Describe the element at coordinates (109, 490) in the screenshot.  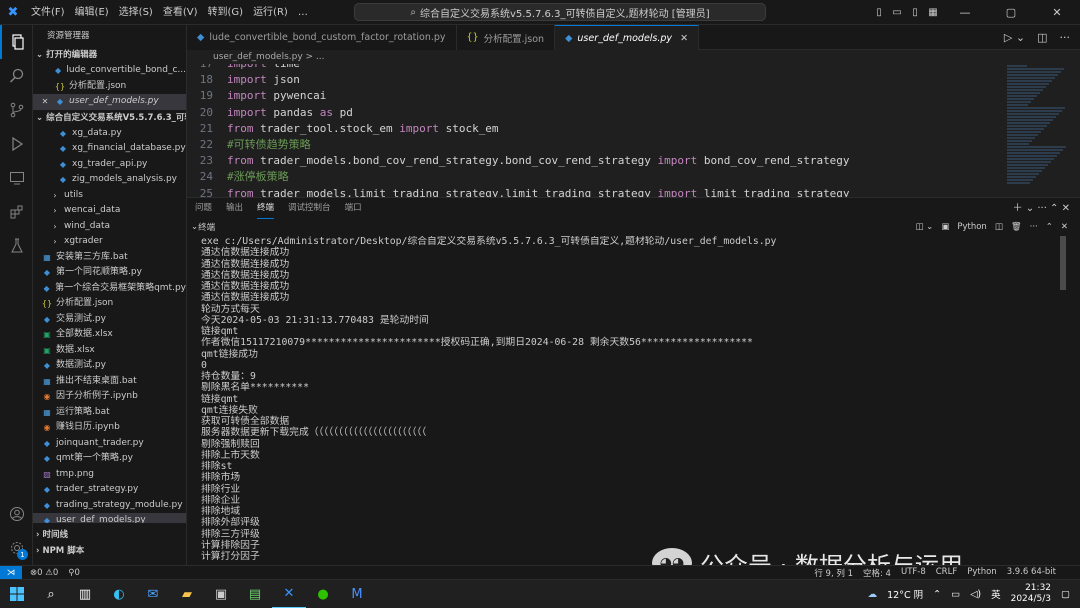
I see `file-item: ◆ trader_strategy.py` at that location.